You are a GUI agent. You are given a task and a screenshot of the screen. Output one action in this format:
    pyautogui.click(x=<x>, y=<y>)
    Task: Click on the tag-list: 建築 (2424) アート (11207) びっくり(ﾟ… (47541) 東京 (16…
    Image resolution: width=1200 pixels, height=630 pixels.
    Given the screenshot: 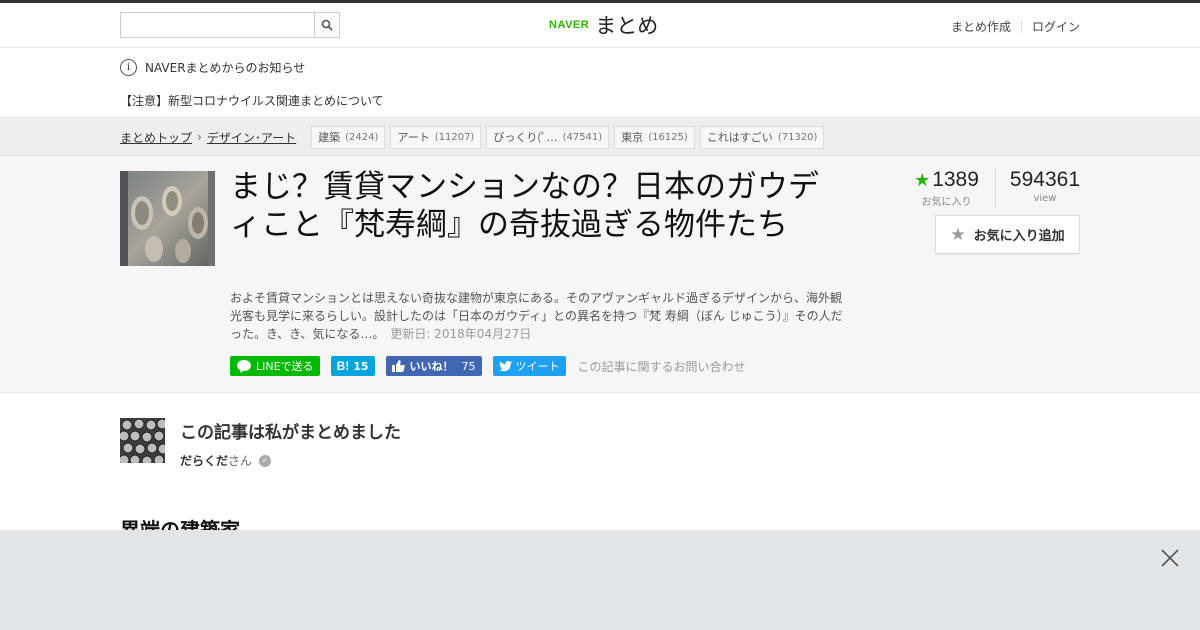 What is the action you would take?
    pyautogui.click(x=570, y=137)
    